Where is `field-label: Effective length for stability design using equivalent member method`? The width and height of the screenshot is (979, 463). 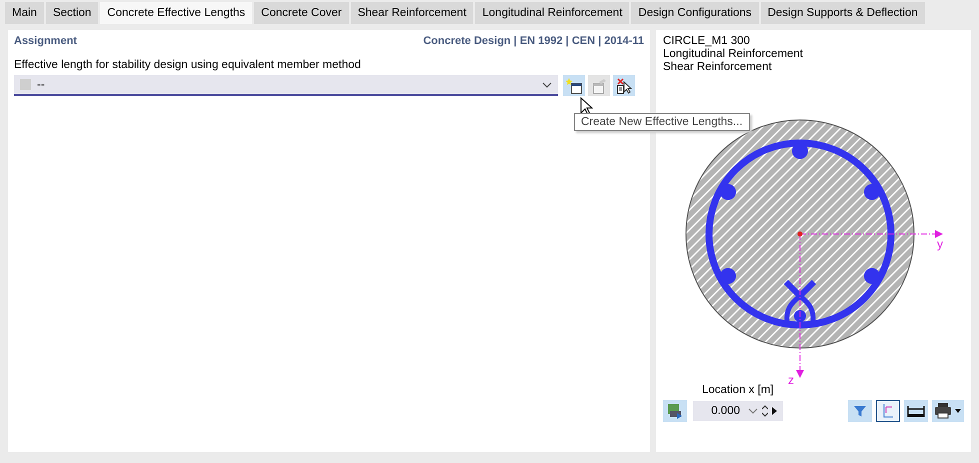 field-label: Effective length for stability design using equivalent member method is located at coordinates (187, 65).